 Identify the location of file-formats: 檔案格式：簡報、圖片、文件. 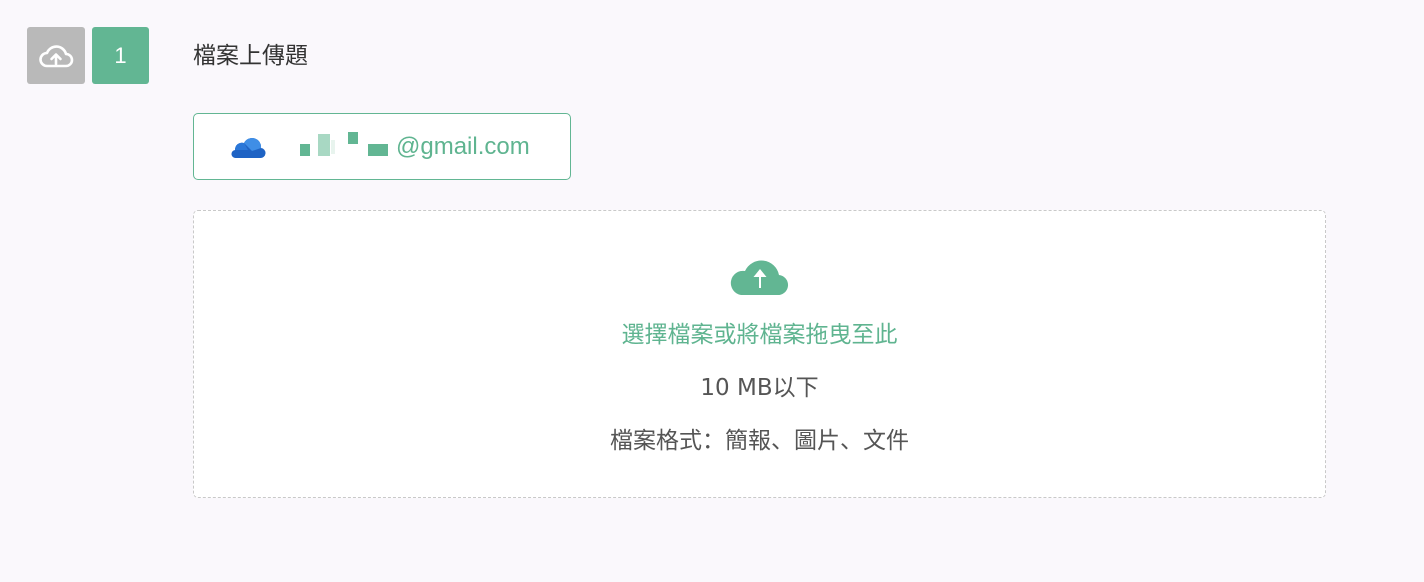
(759, 441).